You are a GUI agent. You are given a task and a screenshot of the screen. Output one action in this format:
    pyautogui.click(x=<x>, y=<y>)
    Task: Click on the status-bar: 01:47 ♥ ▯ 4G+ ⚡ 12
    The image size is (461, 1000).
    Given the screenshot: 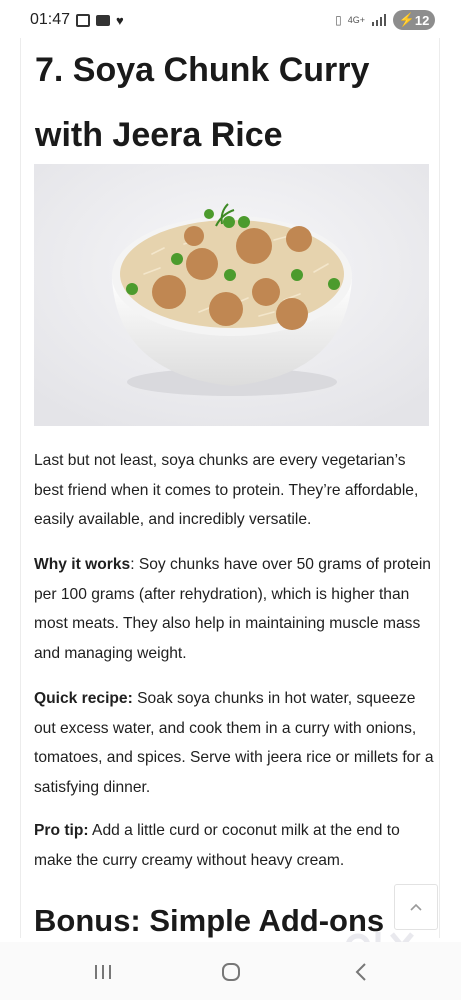 What is the action you would take?
    pyautogui.click(x=230, y=20)
    